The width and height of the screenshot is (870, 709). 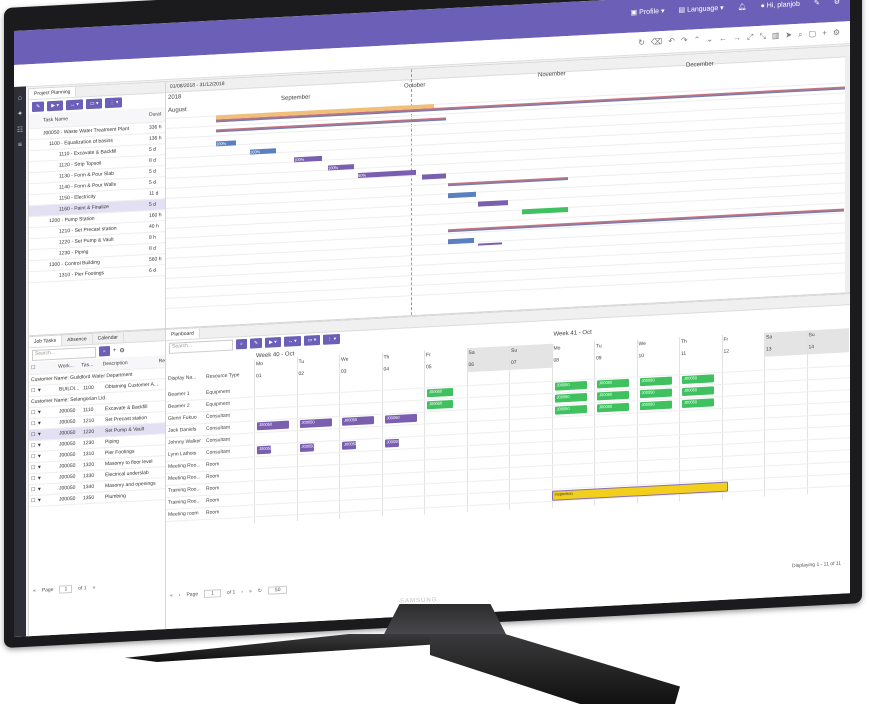 I want to click on list-icon: ≡, so click(x=20, y=145).